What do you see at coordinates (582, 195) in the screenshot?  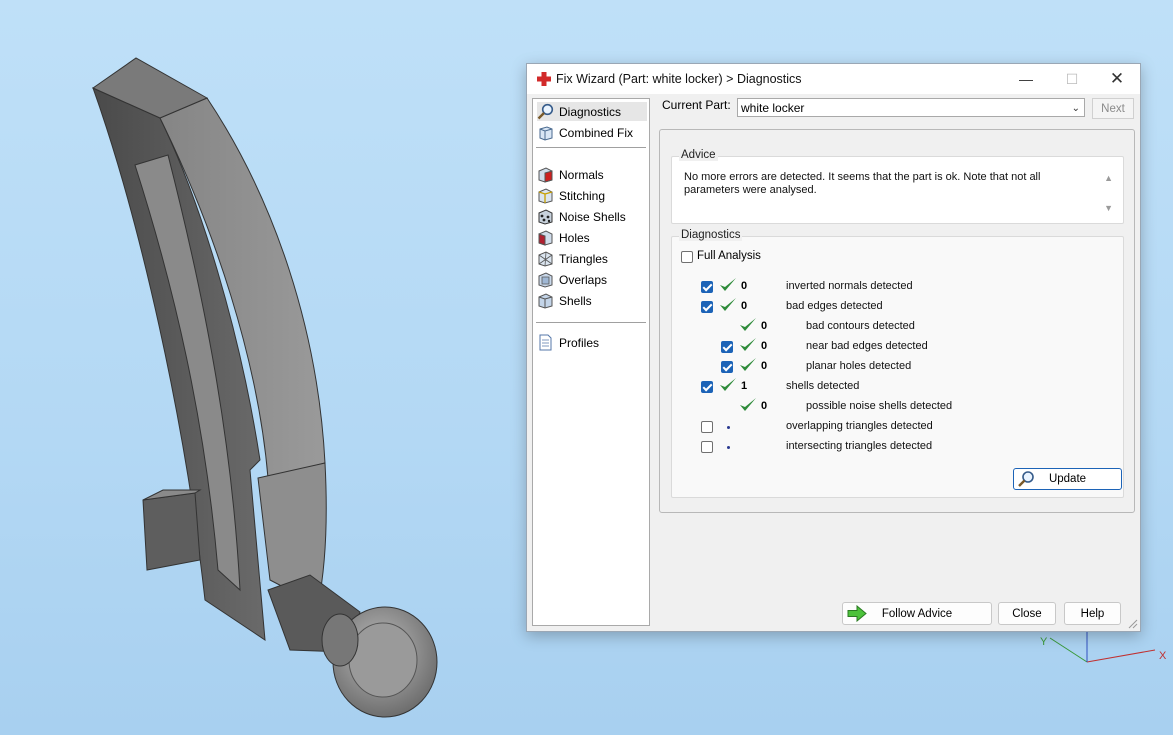 I see `nav-label: Stitching` at bounding box center [582, 195].